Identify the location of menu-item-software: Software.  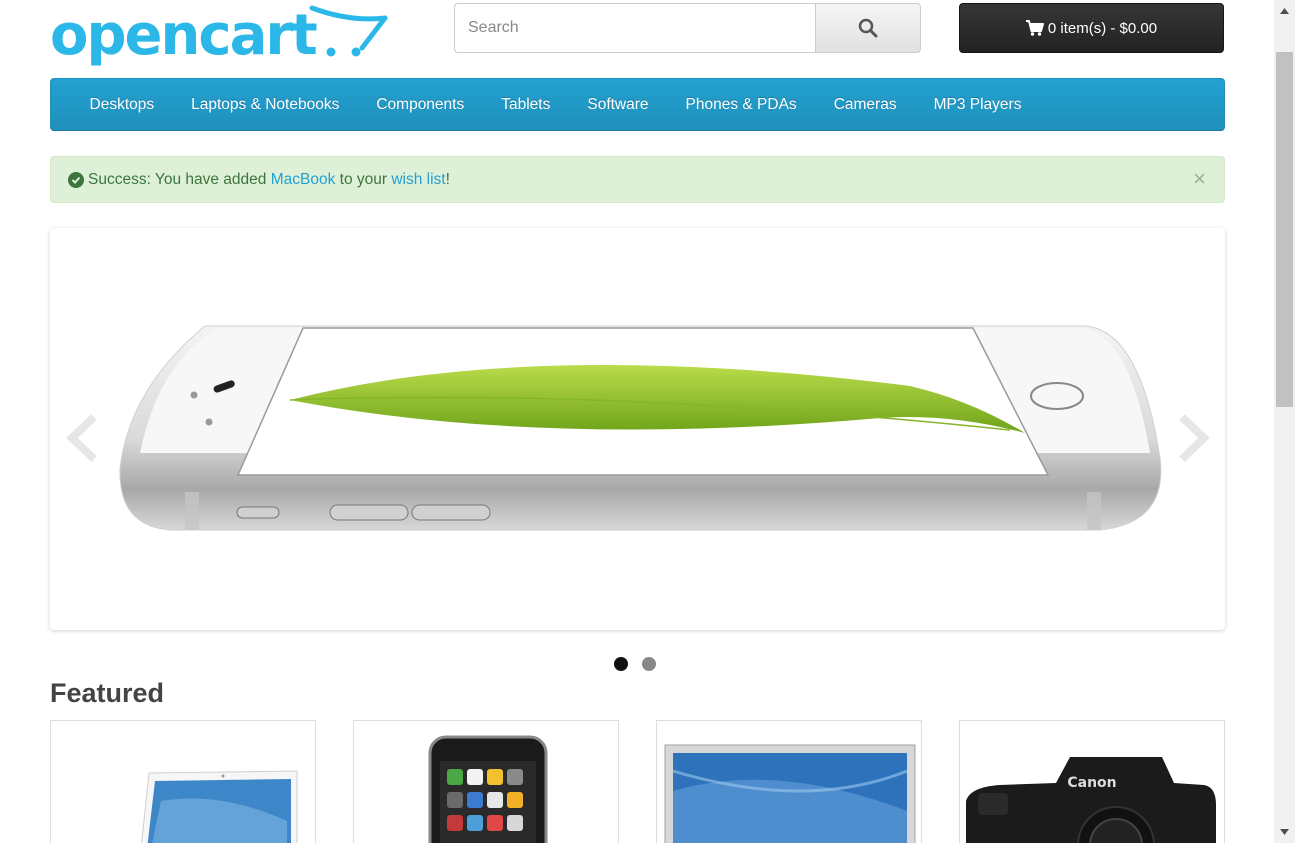
(618, 105).